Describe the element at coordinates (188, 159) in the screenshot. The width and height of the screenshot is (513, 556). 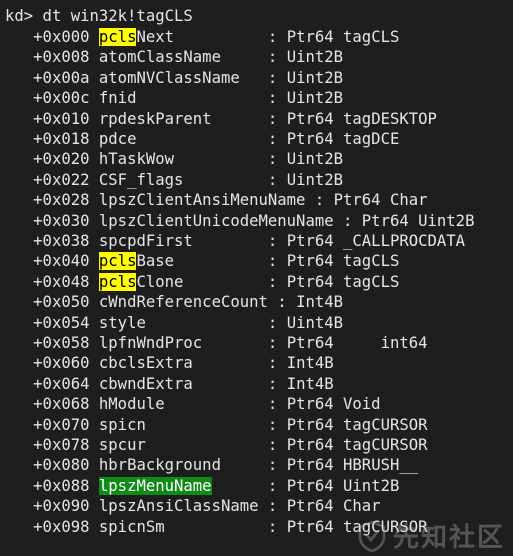
I see `struct-field-row: +0x020 hTaskWow : Uint2B` at that location.